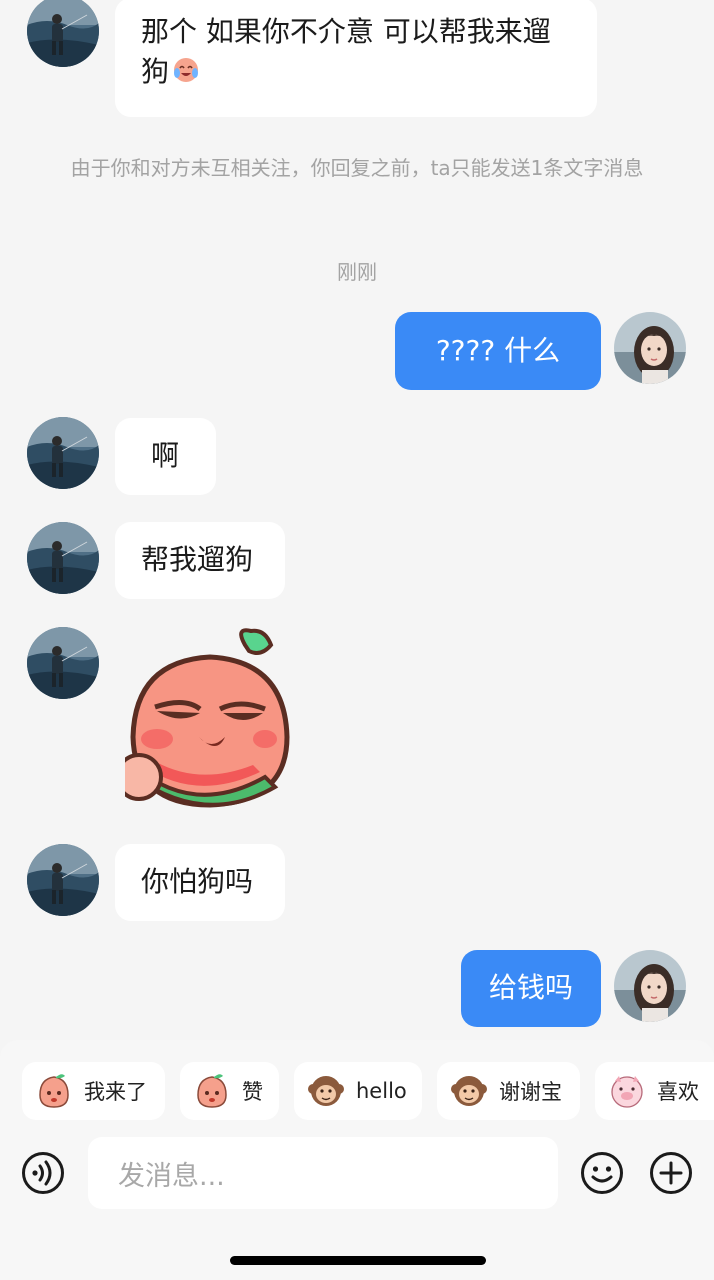  I want to click on message-bubble-incoming: 那个 如果你不介意 可以帮我来遛狗, so click(356, 58).